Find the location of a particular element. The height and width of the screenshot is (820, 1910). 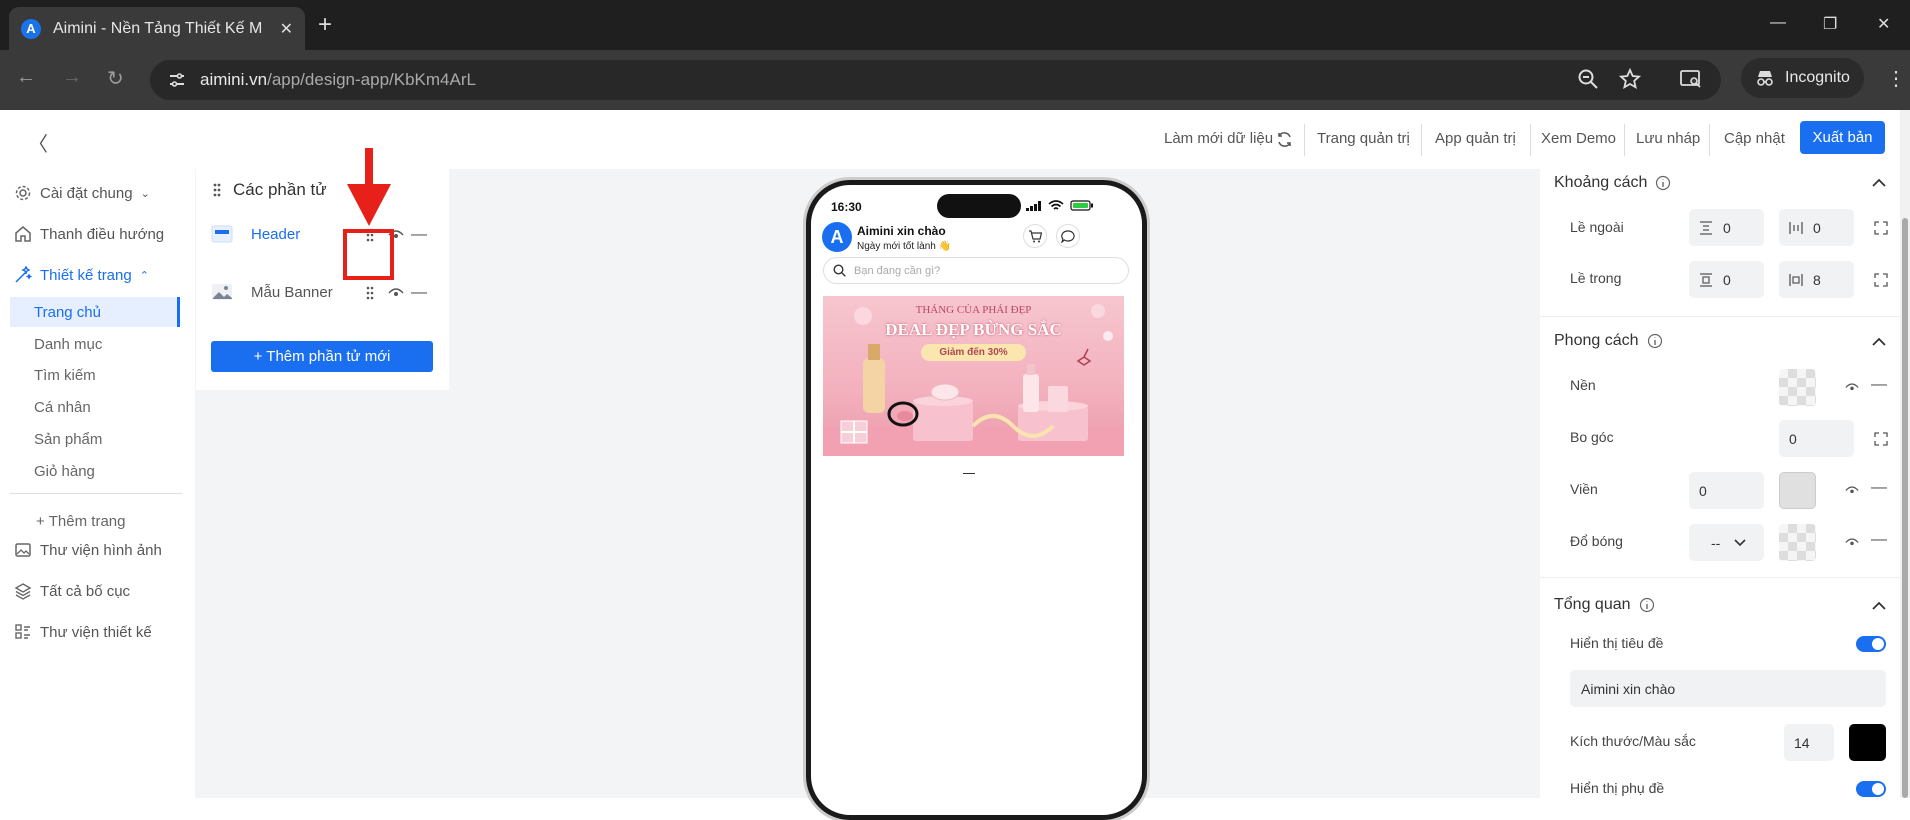

zoom-icon is located at coordinates (1588, 79).